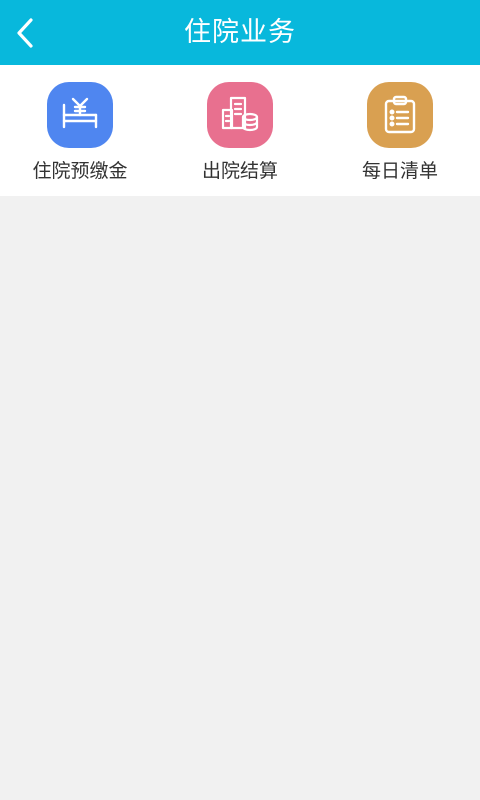  I want to click on deposit-icon-tile, so click(80, 115).